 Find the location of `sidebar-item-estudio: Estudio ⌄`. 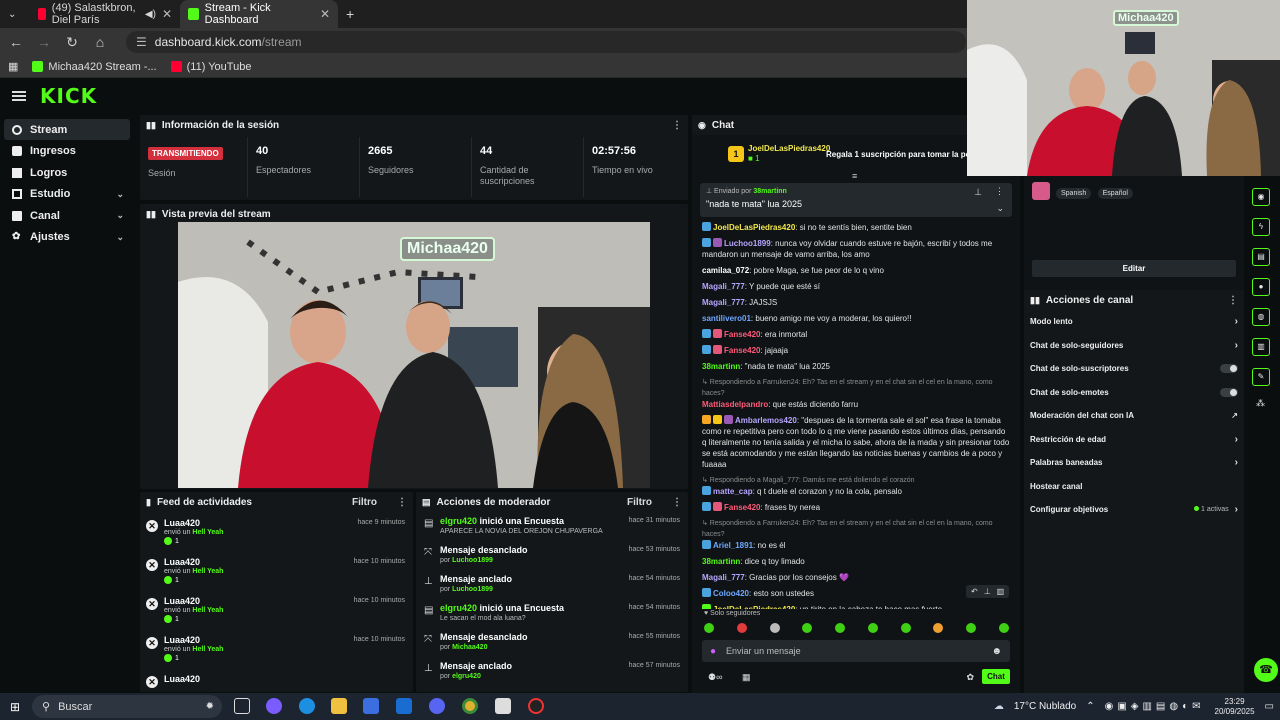

sidebar-item-estudio: Estudio ⌄ is located at coordinates (67, 194).